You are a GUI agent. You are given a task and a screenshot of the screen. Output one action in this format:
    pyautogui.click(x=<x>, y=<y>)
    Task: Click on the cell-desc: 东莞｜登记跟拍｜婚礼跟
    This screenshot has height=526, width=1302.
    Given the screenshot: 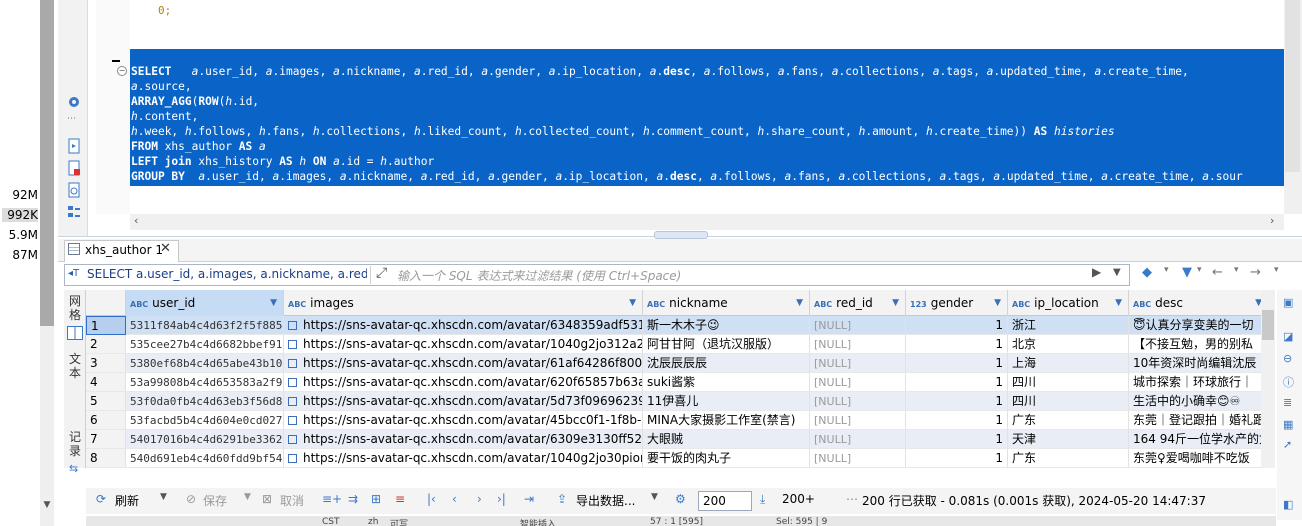 What is the action you would take?
    pyautogui.click(x=1195, y=420)
    